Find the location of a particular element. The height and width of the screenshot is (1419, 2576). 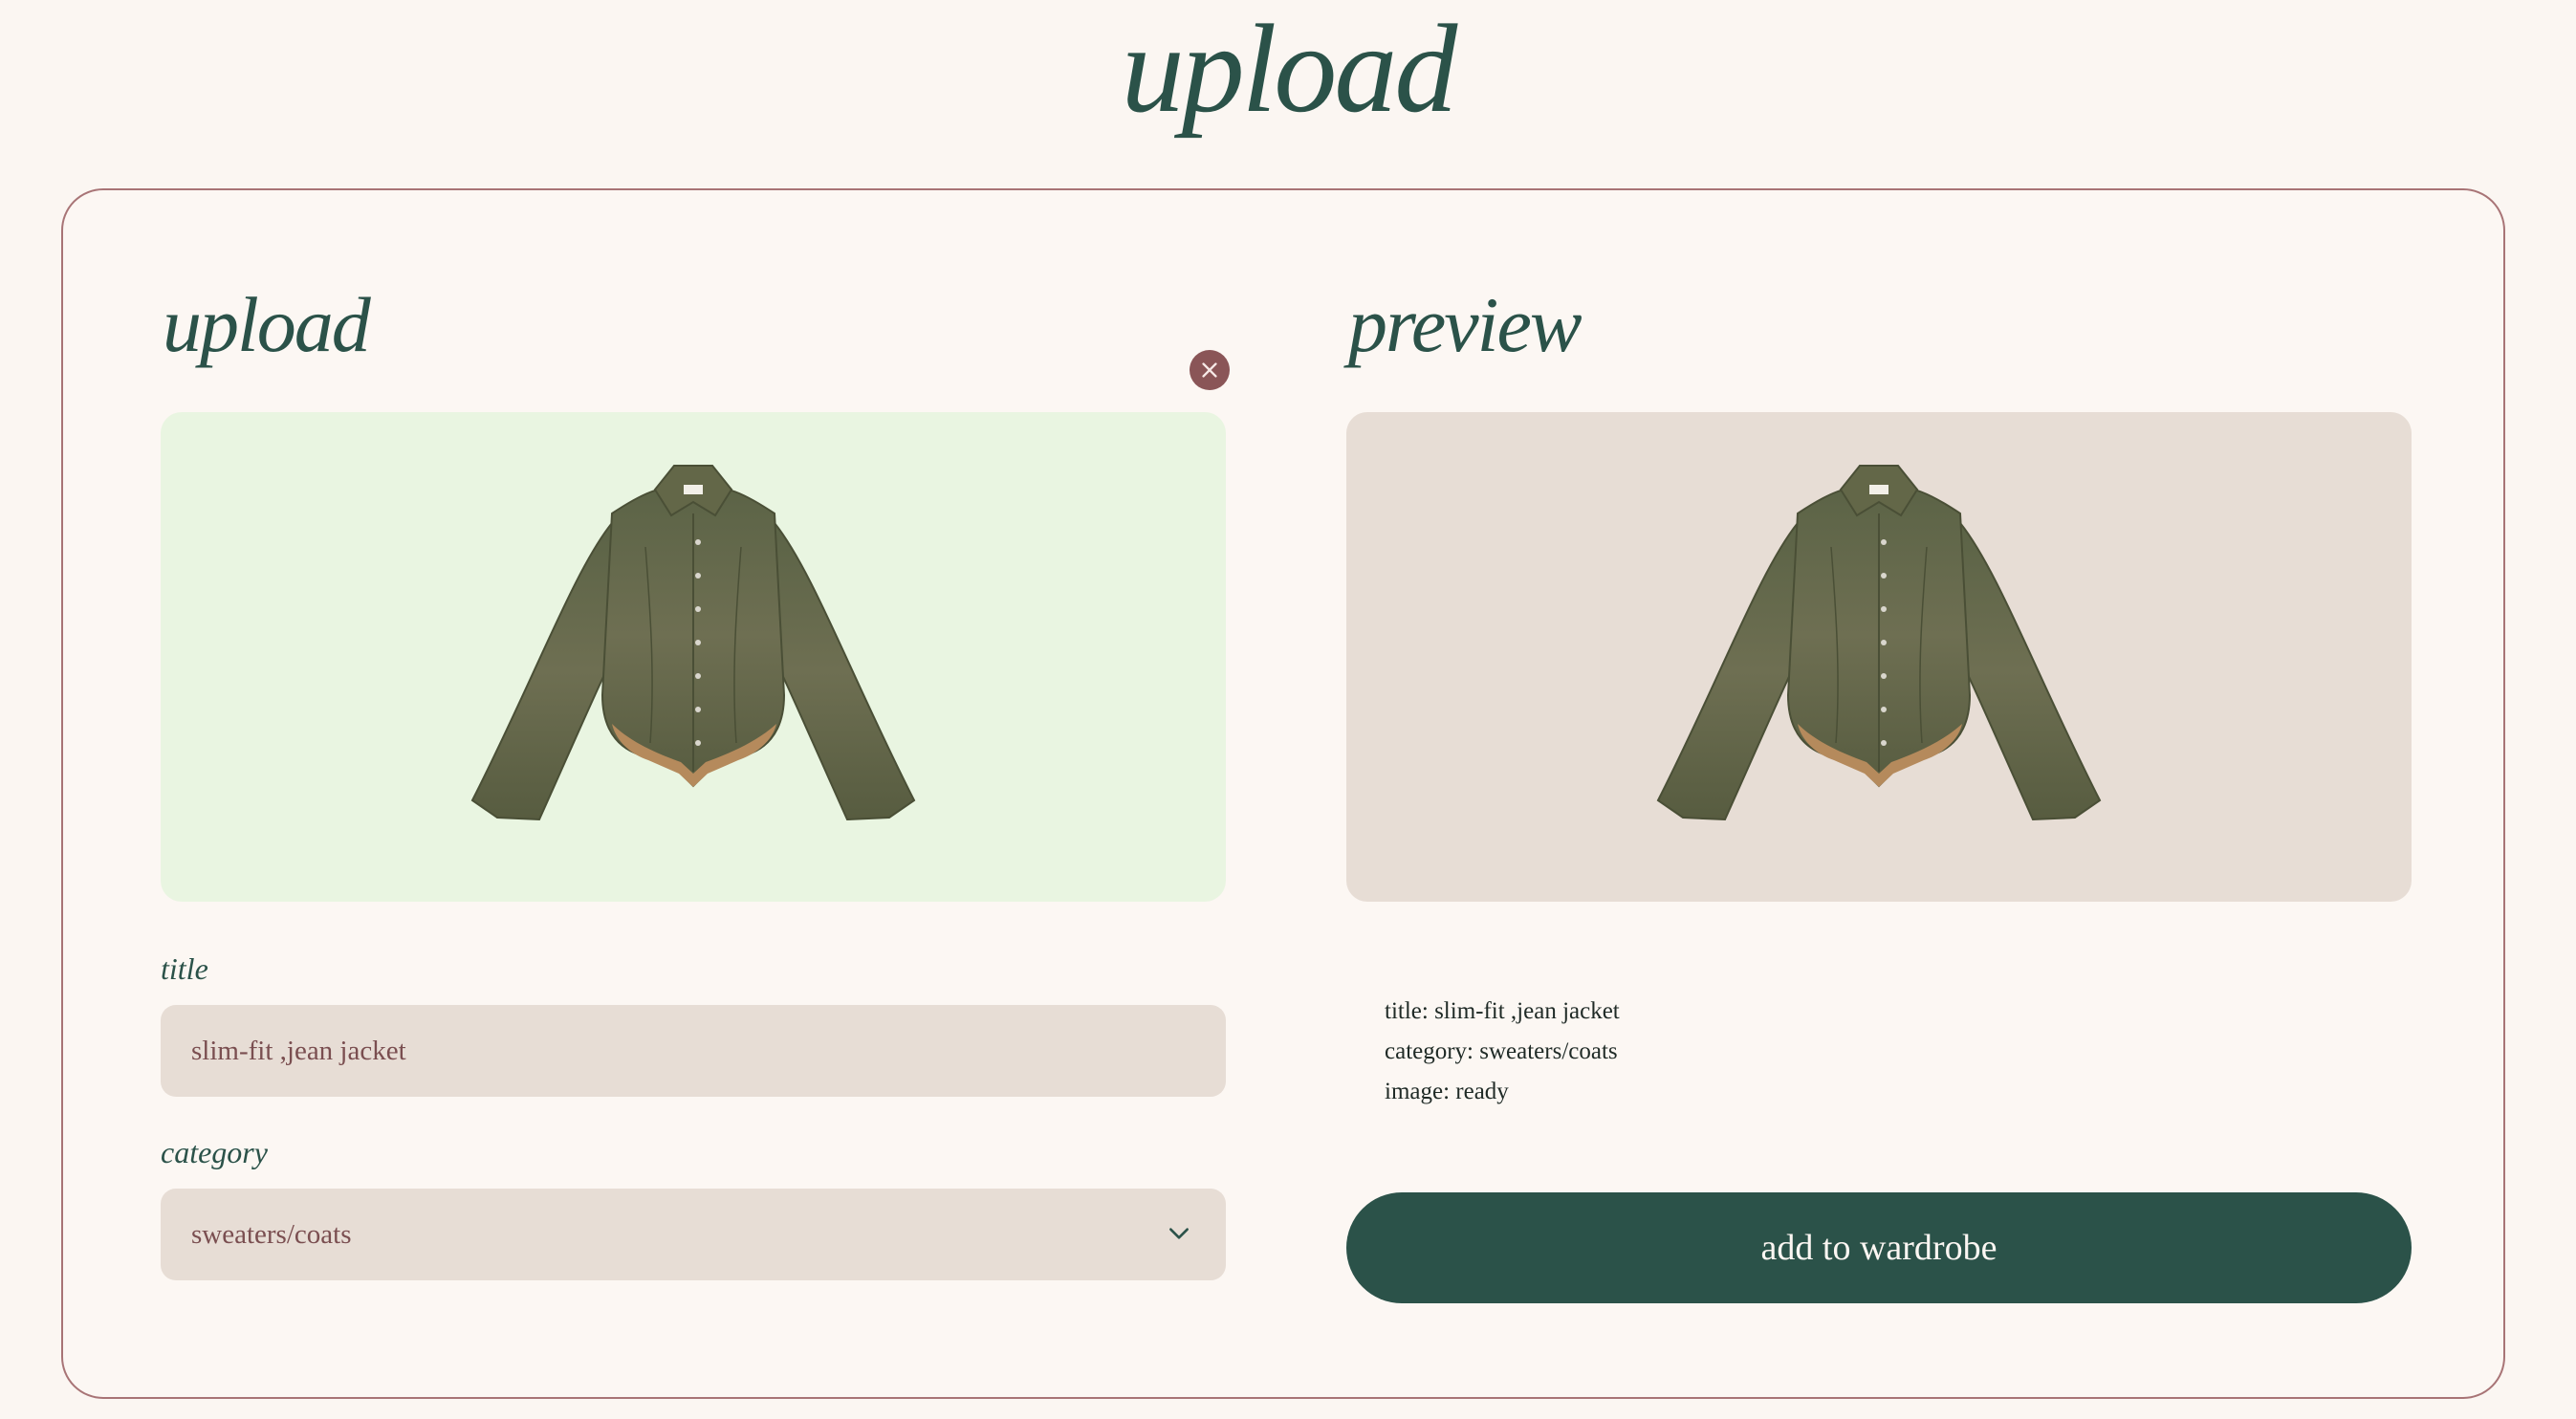

preview-image-status: image: ready is located at coordinates (1447, 1091).